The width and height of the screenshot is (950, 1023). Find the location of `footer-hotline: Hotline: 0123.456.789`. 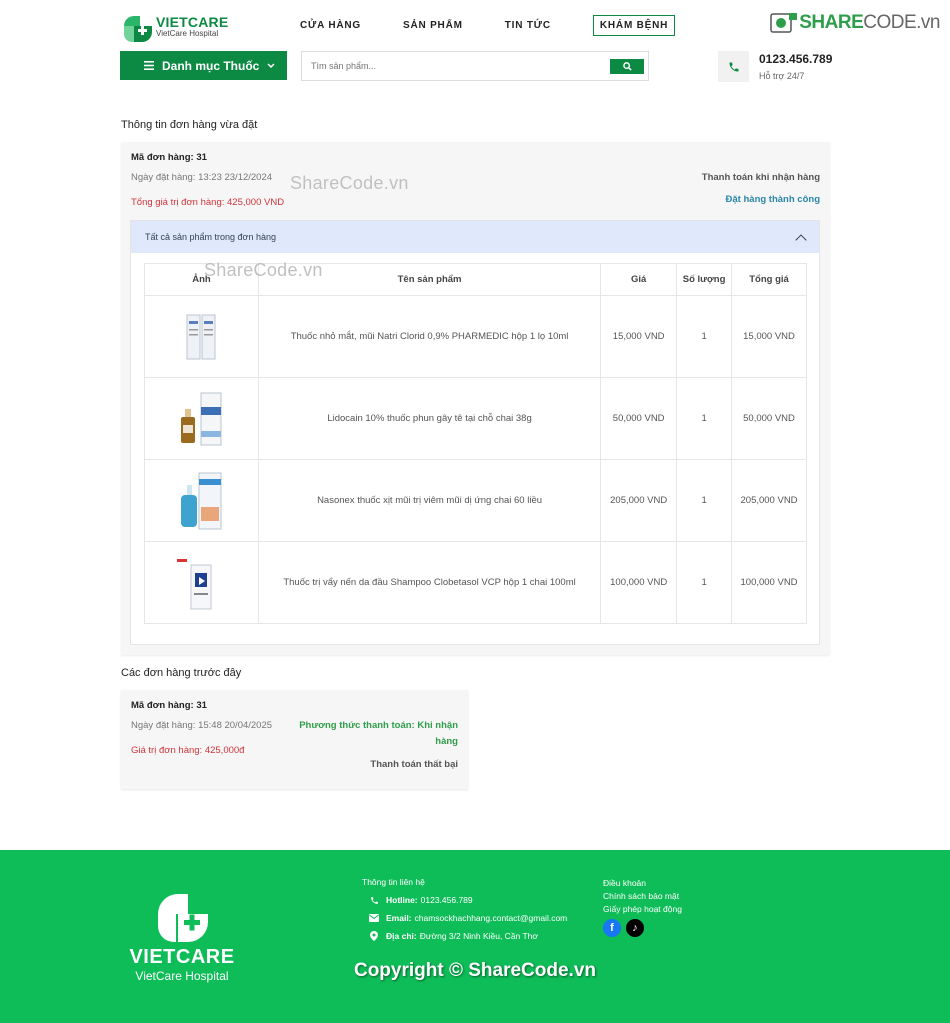

footer-hotline: Hotline: 0123.456.789 is located at coordinates (464, 900).